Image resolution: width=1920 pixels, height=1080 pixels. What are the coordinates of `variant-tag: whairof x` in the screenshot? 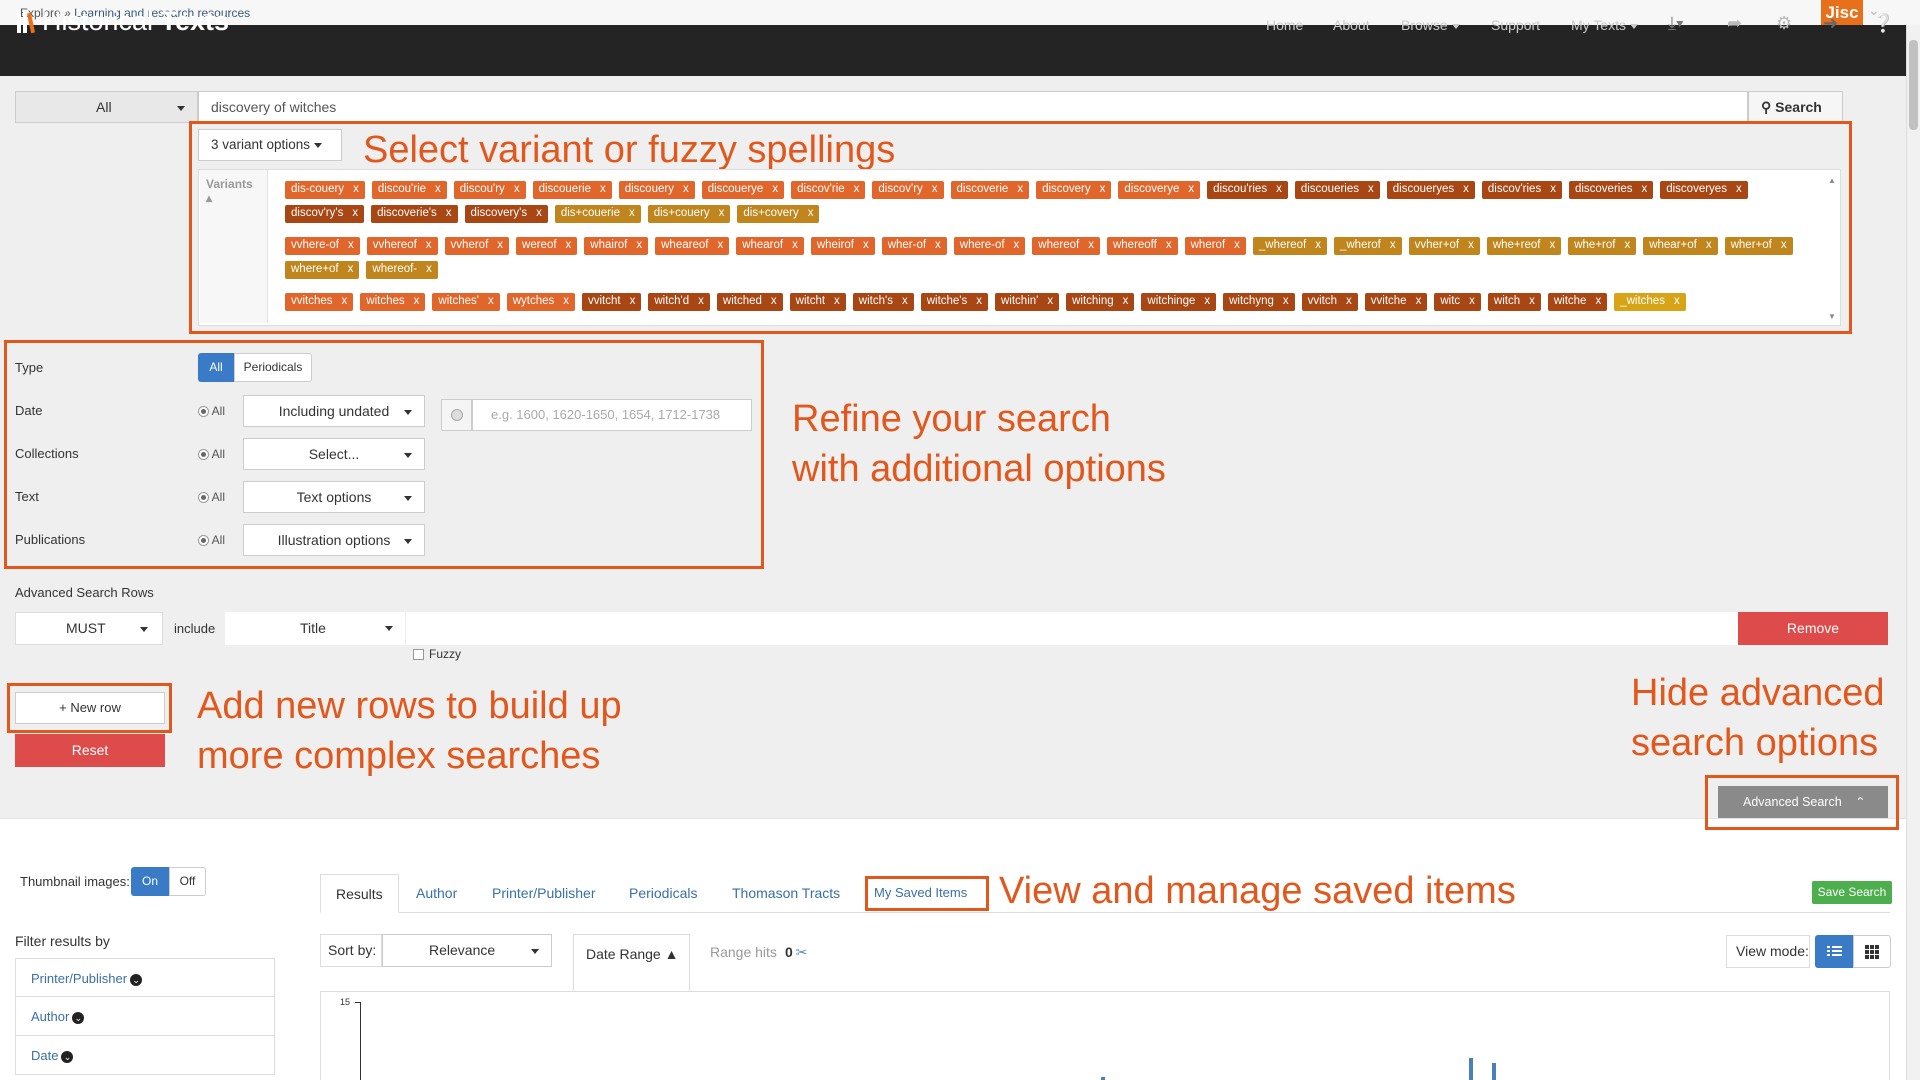 It's located at (616, 246).